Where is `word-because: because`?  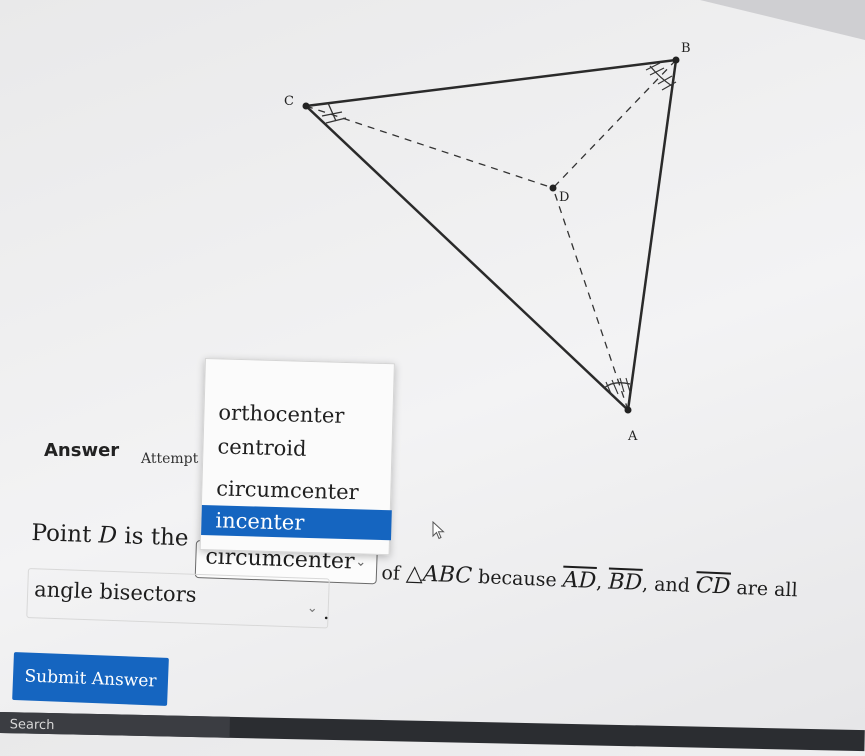
word-because: because is located at coordinates (517, 579).